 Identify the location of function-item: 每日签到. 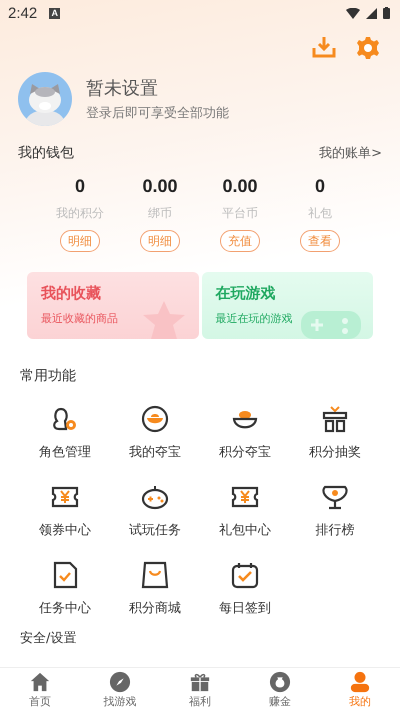
(245, 588).